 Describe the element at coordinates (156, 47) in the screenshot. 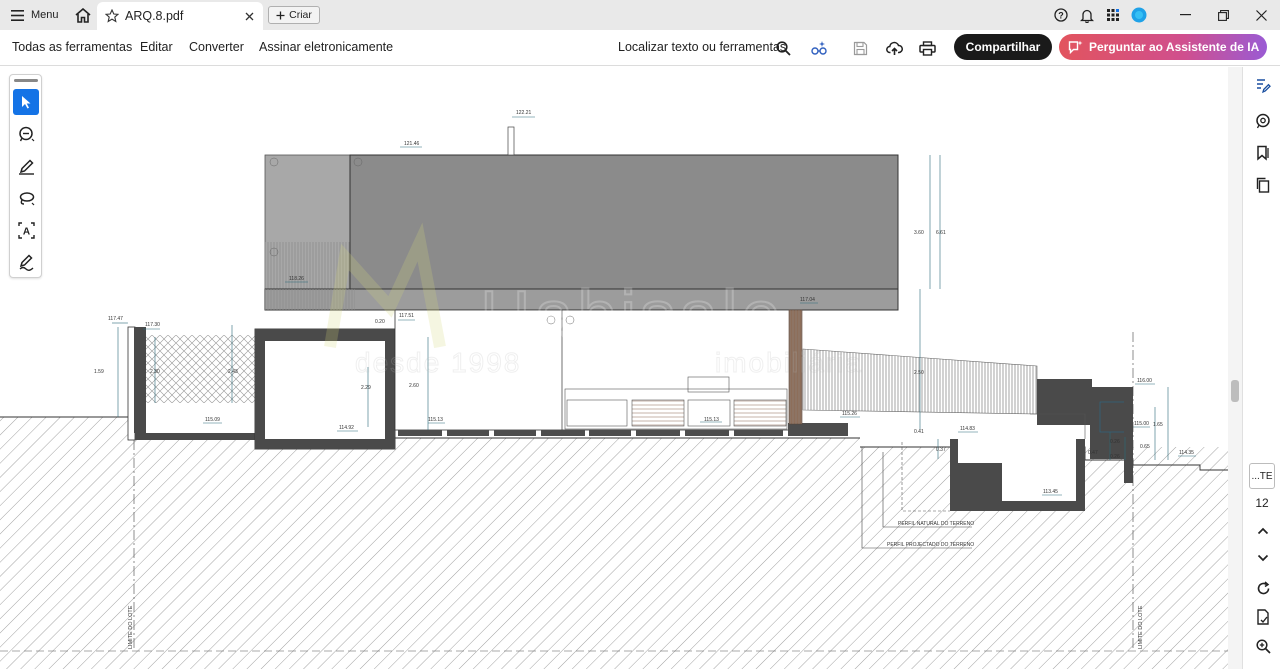

I see `edit-menu: Editar` at that location.